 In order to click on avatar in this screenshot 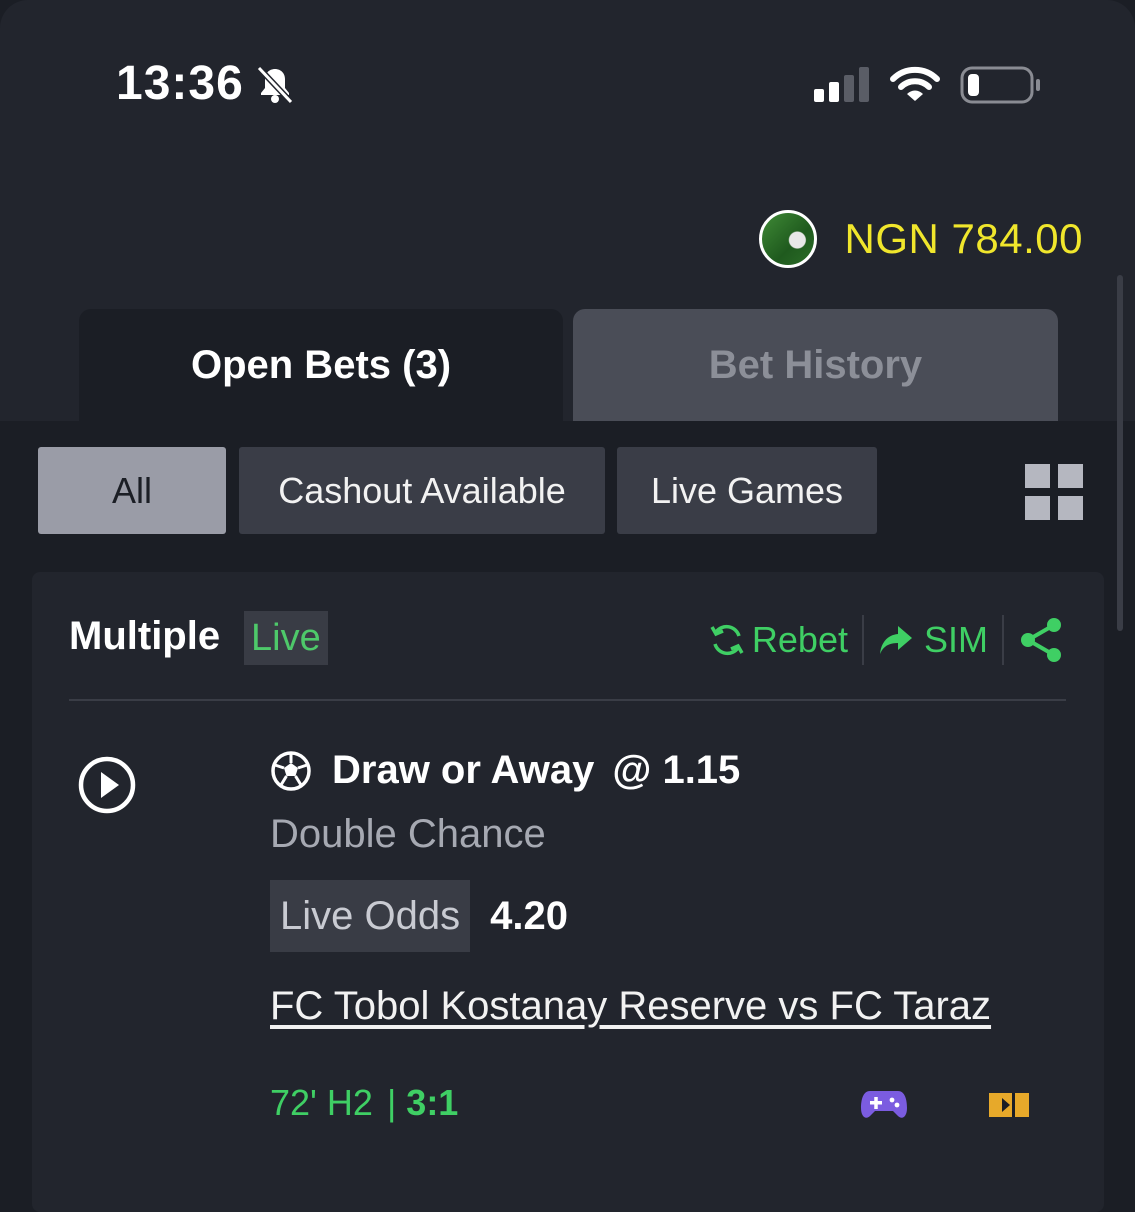, I will do `click(787, 239)`.